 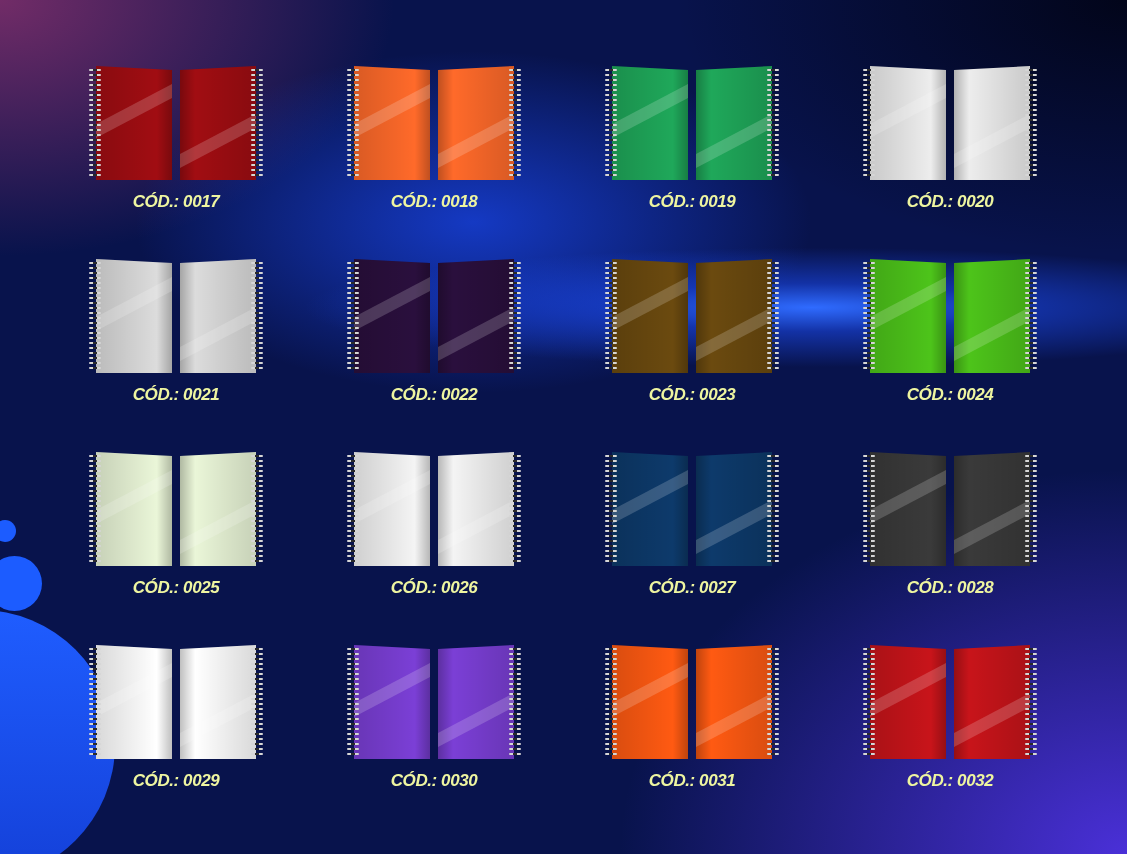 I want to click on product-code: CÓD.: 0020, so click(x=950, y=202).